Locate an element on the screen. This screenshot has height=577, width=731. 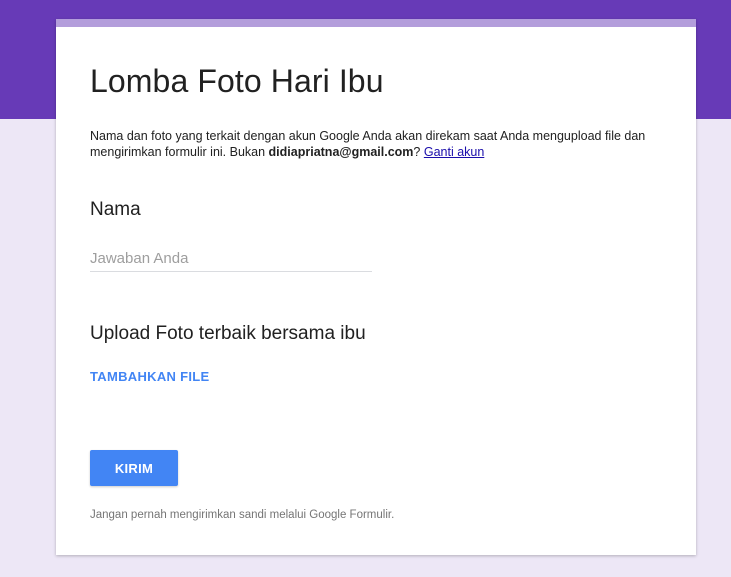
nama-answer-input is located at coordinates (231, 258).